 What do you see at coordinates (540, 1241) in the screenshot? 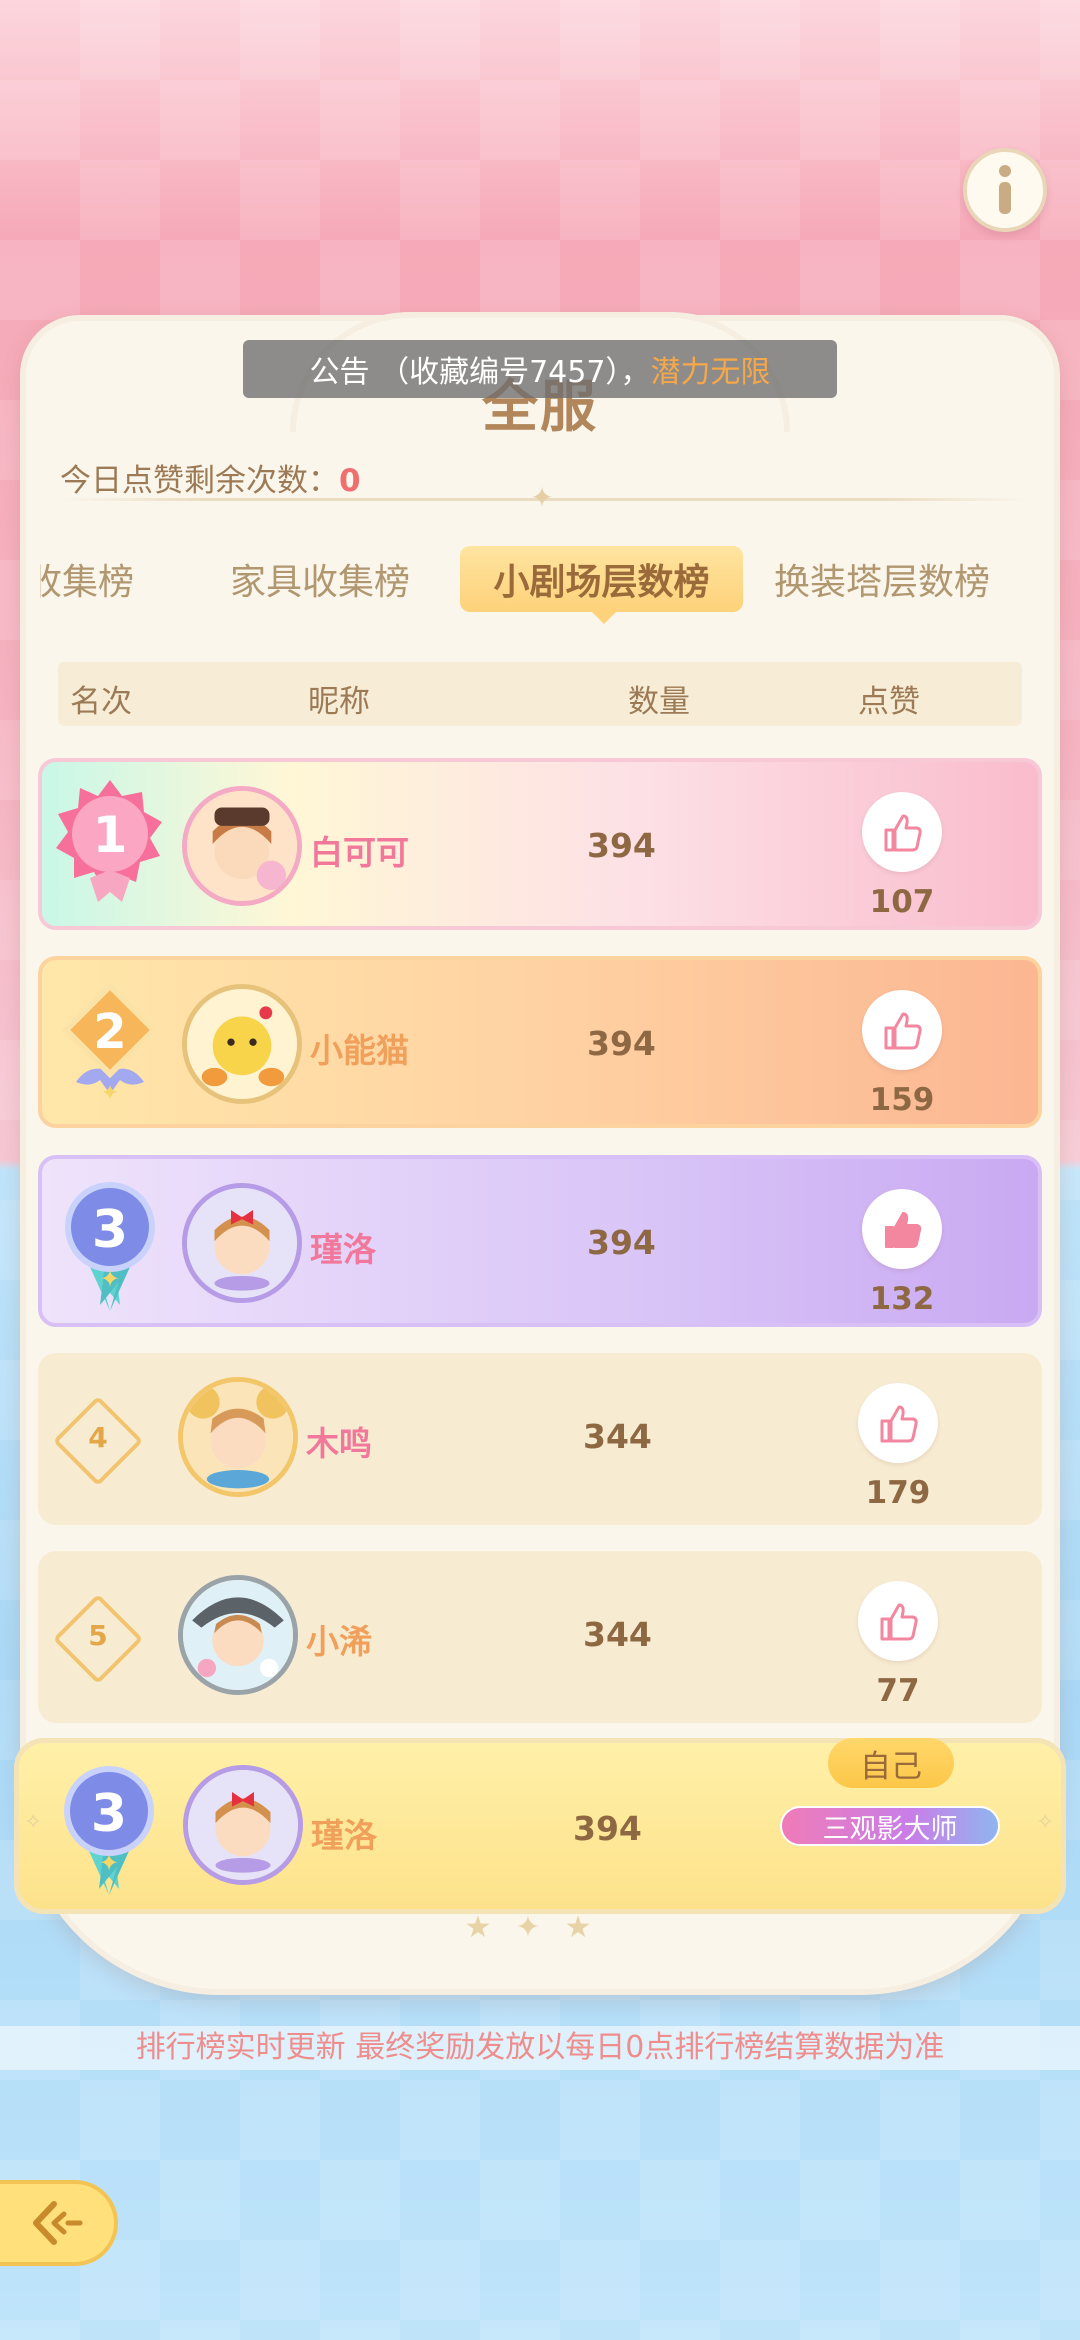
I see `table-row: 3 ✦ 瑾洛 394 132` at bounding box center [540, 1241].